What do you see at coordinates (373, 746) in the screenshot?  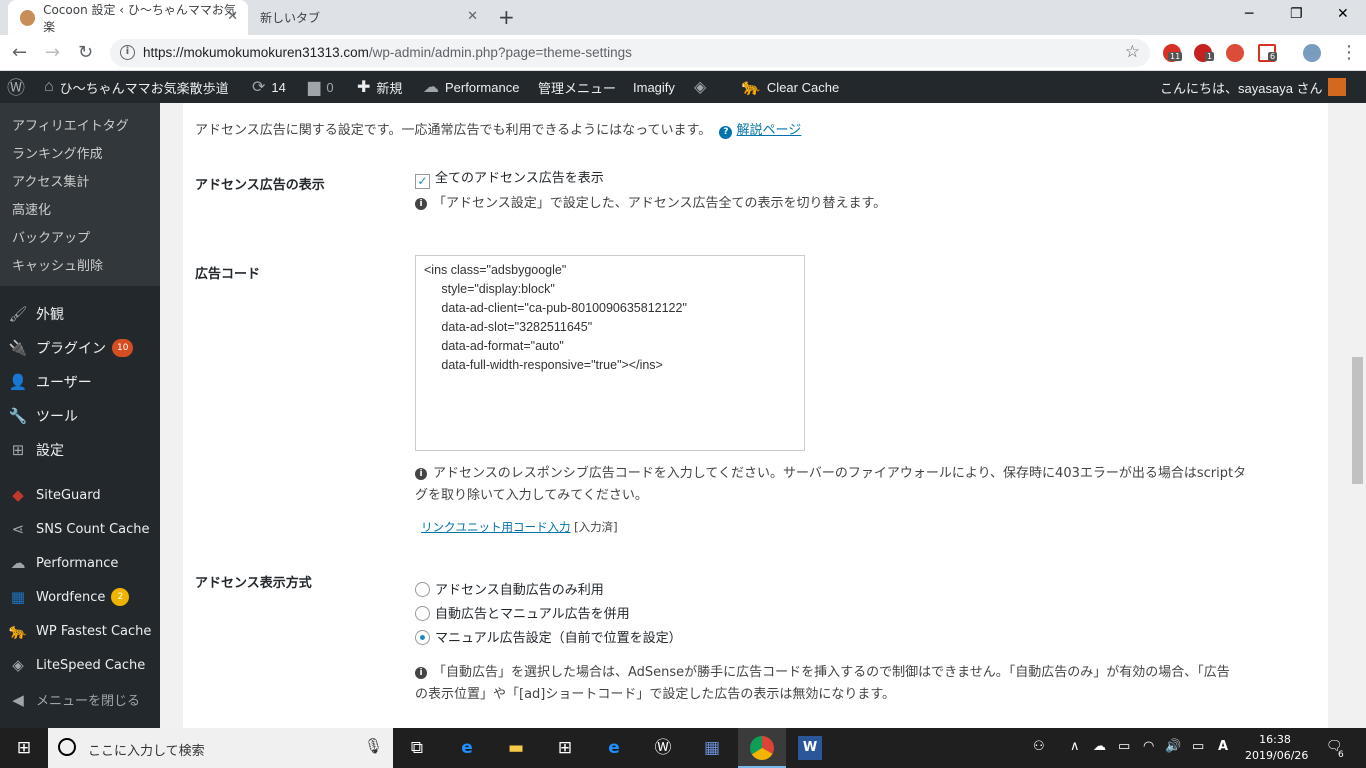 I see `microphone-icon: 🎙` at bounding box center [373, 746].